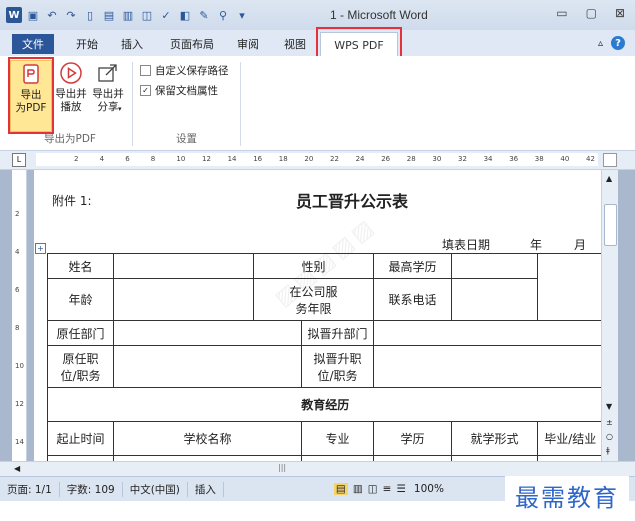 Image resolution: width=635 pixels, height=521 pixels. I want to click on horizontal-ruler: 2 4 6 8 10 12 14 16 18 20 22 24 26 28 30 32 34 36 38 40 42, so click(317, 159).